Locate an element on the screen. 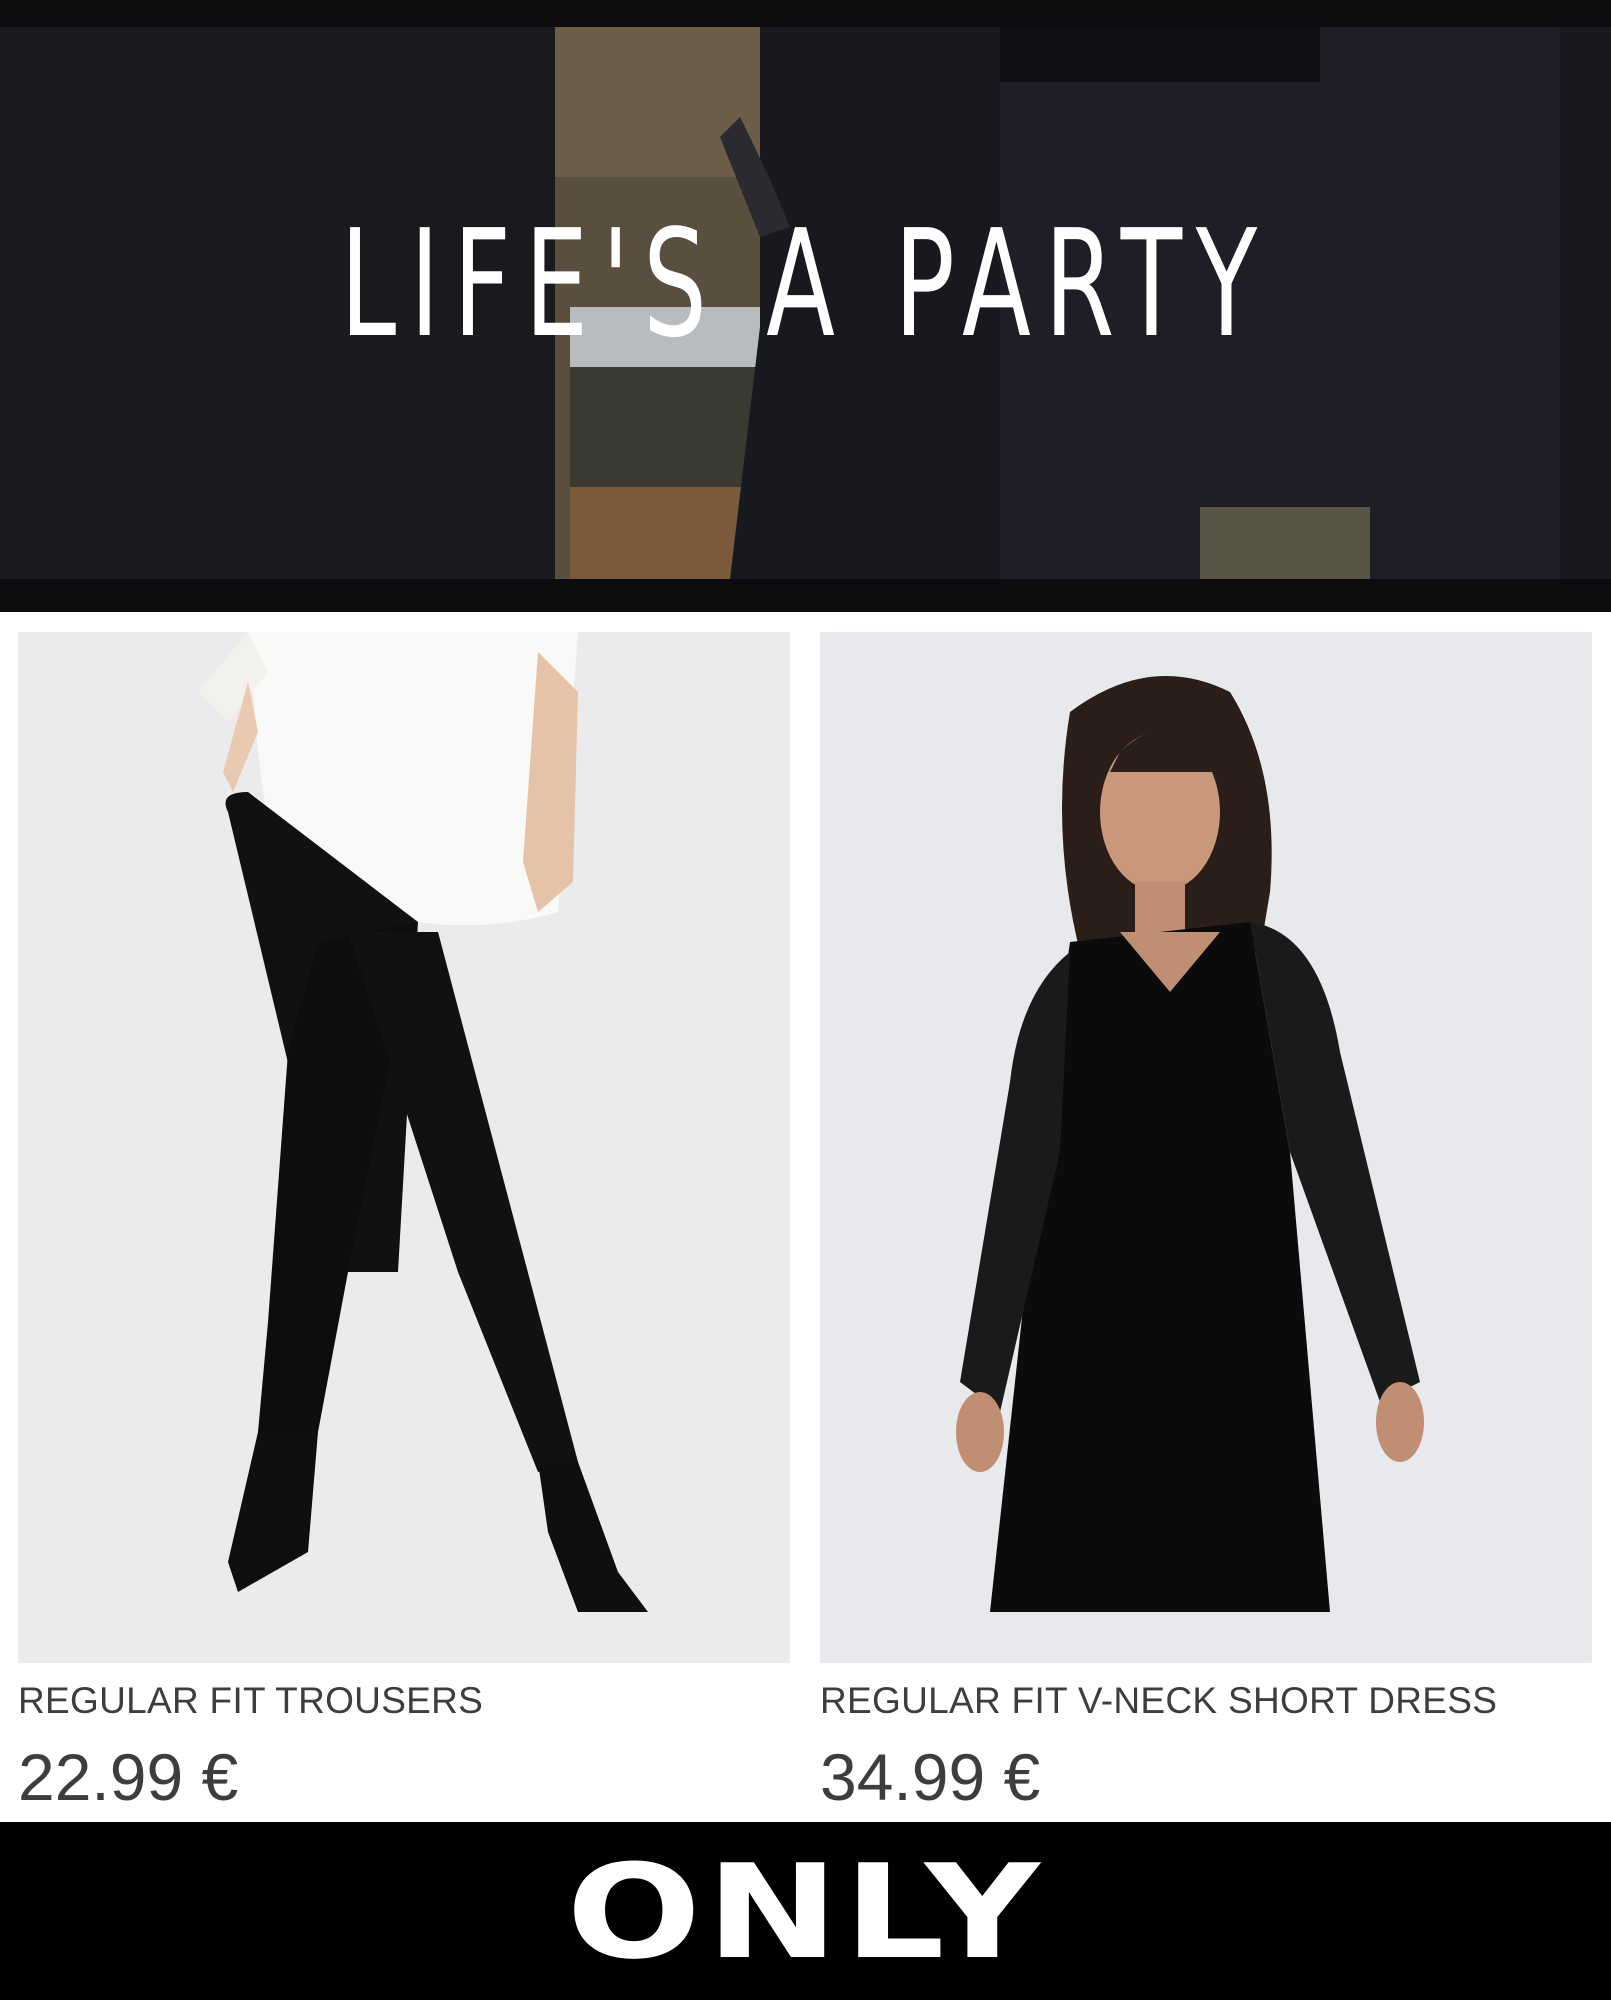 The height and width of the screenshot is (2000, 1611). product-name: REGULAR FIT V-NECK SHORT DRESS is located at coordinates (1206, 1701).